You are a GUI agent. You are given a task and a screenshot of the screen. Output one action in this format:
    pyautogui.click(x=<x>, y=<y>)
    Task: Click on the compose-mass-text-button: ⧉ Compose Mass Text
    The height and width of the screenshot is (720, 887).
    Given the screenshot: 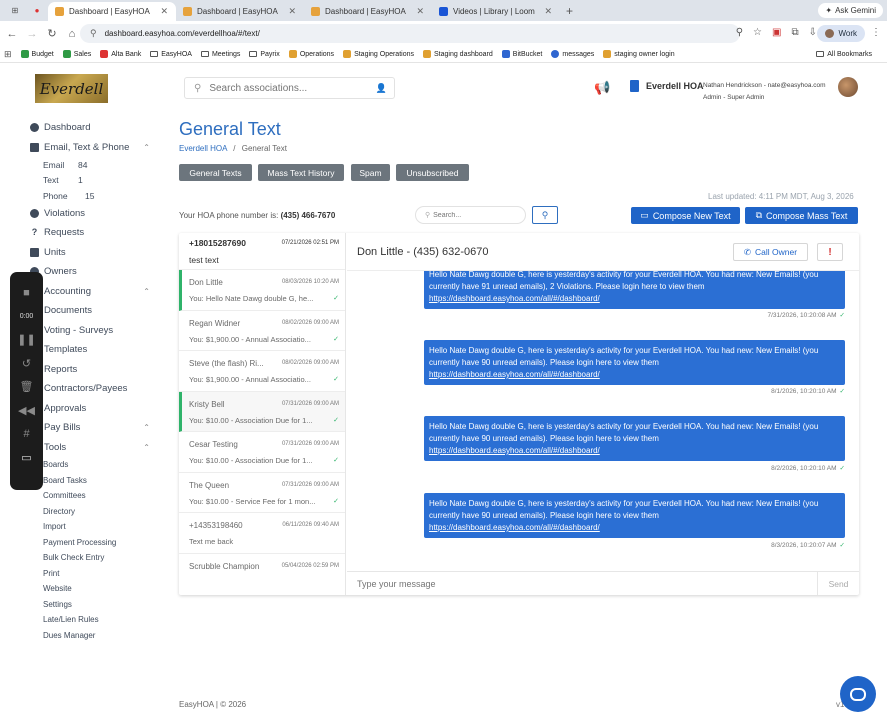 What is the action you would take?
    pyautogui.click(x=801, y=215)
    